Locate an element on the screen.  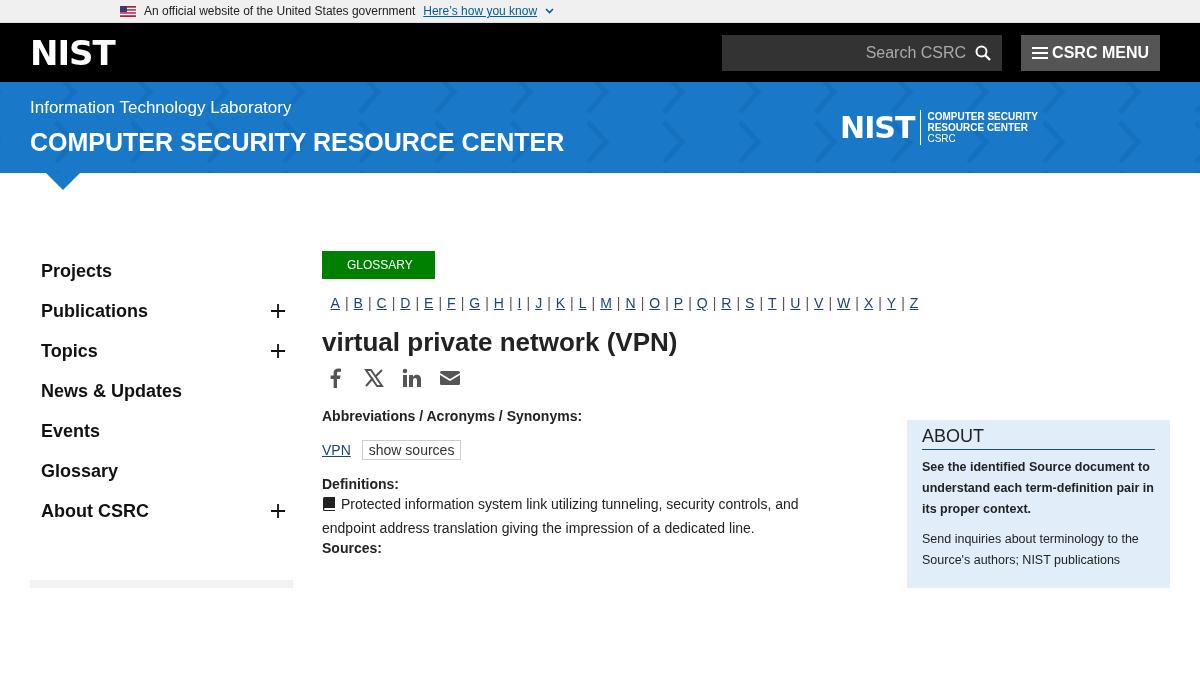
term-heading: virtual private network (VPN) is located at coordinates (500, 342).